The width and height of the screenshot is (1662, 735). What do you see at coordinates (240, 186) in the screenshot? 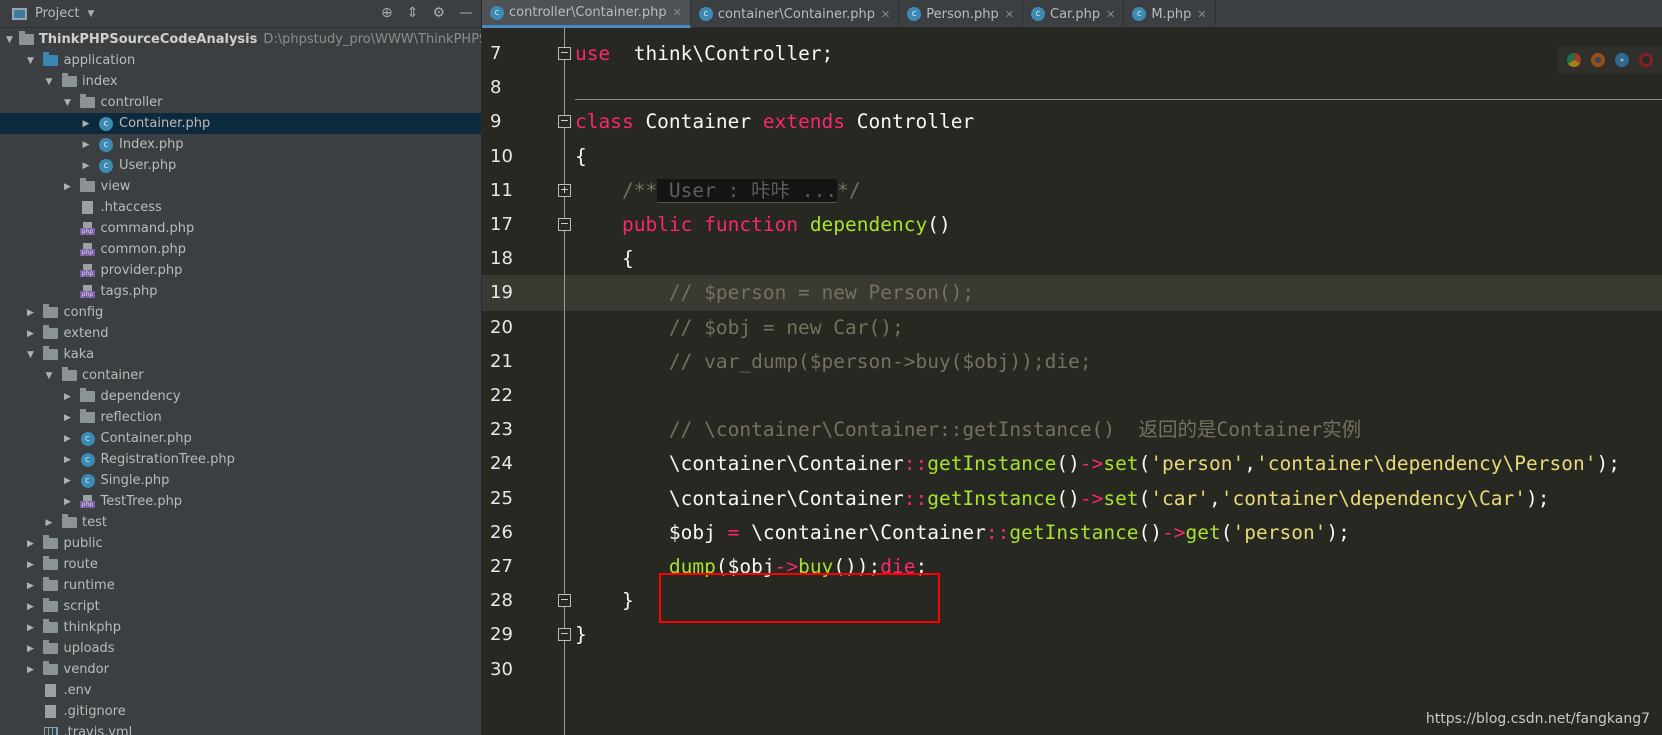
I see `tree-item: ▶ view` at bounding box center [240, 186].